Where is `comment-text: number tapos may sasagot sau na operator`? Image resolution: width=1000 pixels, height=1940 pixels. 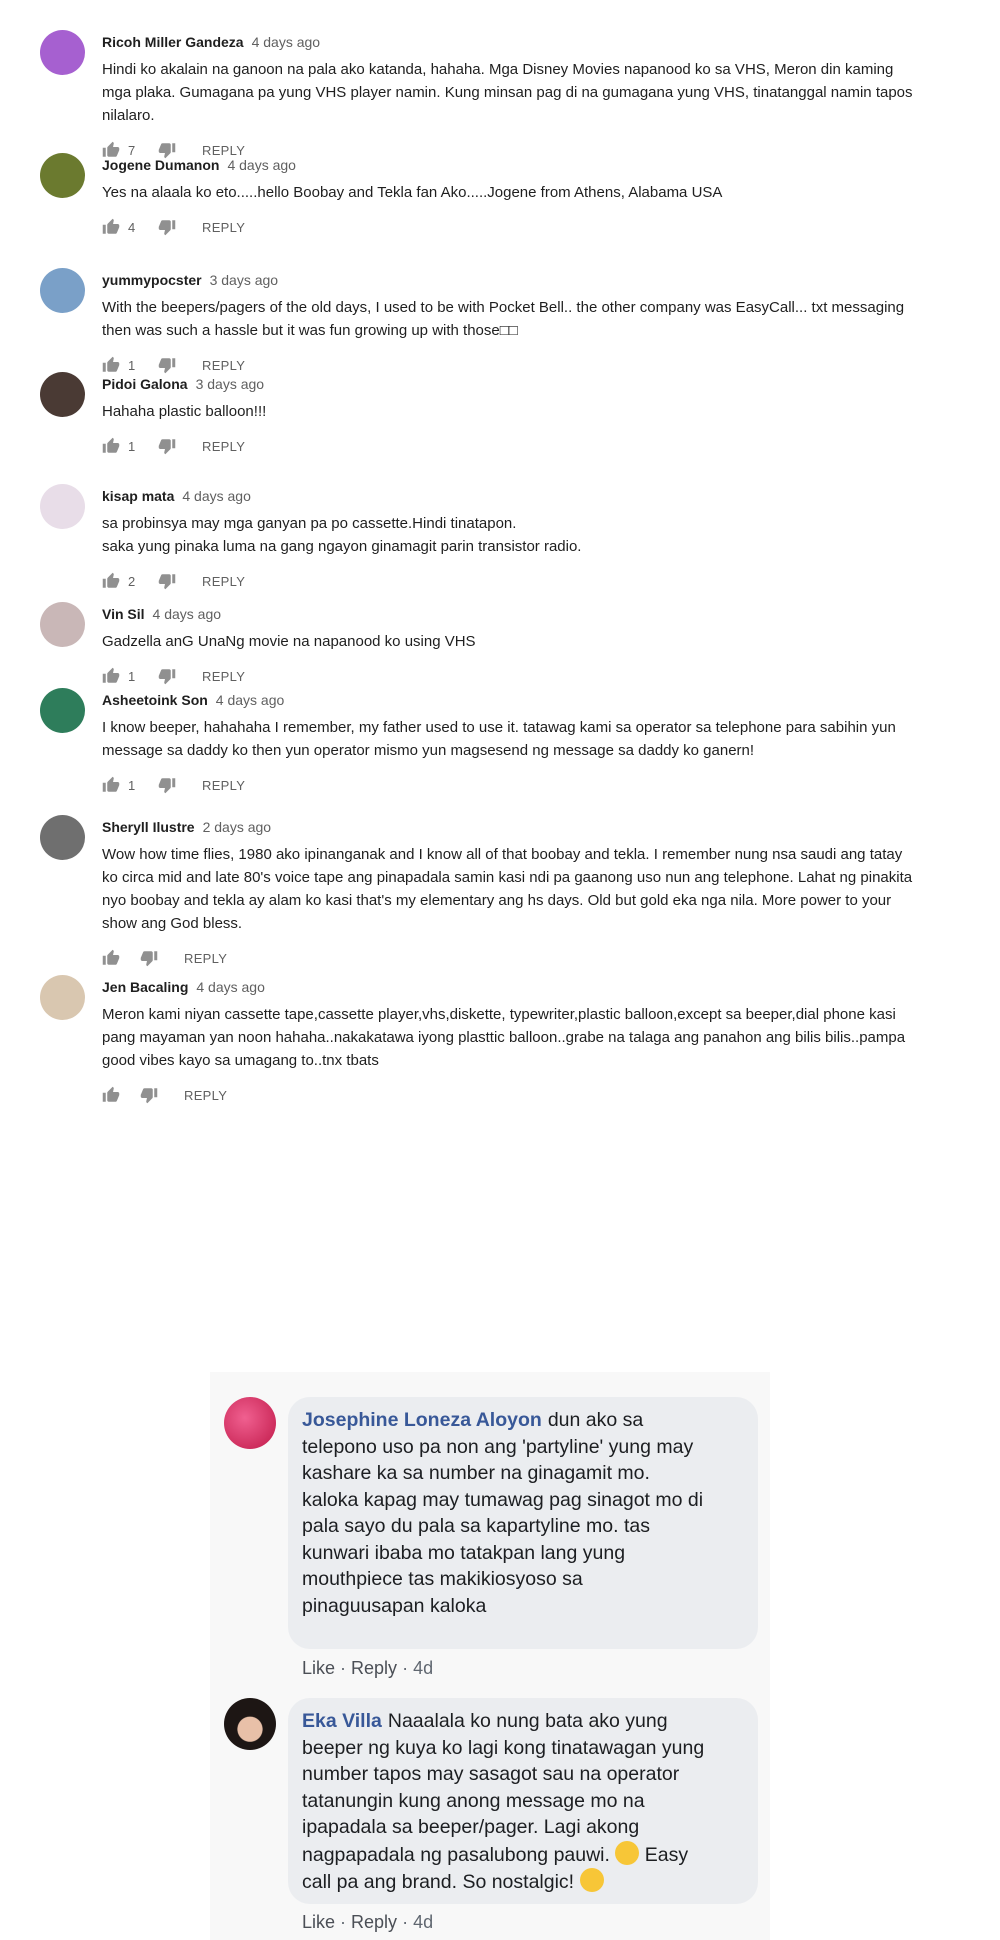 comment-text: number tapos may sasagot sau na operator is located at coordinates (491, 1774).